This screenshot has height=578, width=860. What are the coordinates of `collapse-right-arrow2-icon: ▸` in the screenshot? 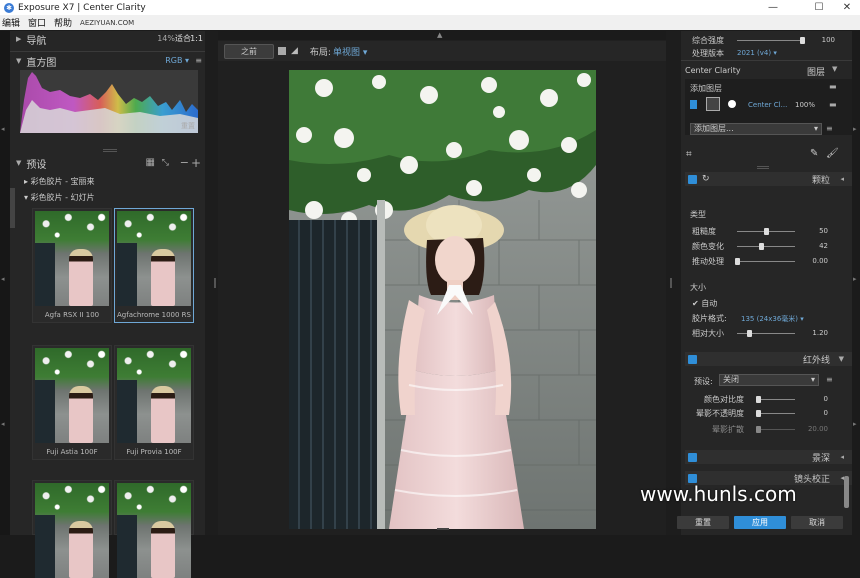 It's located at (855, 279).